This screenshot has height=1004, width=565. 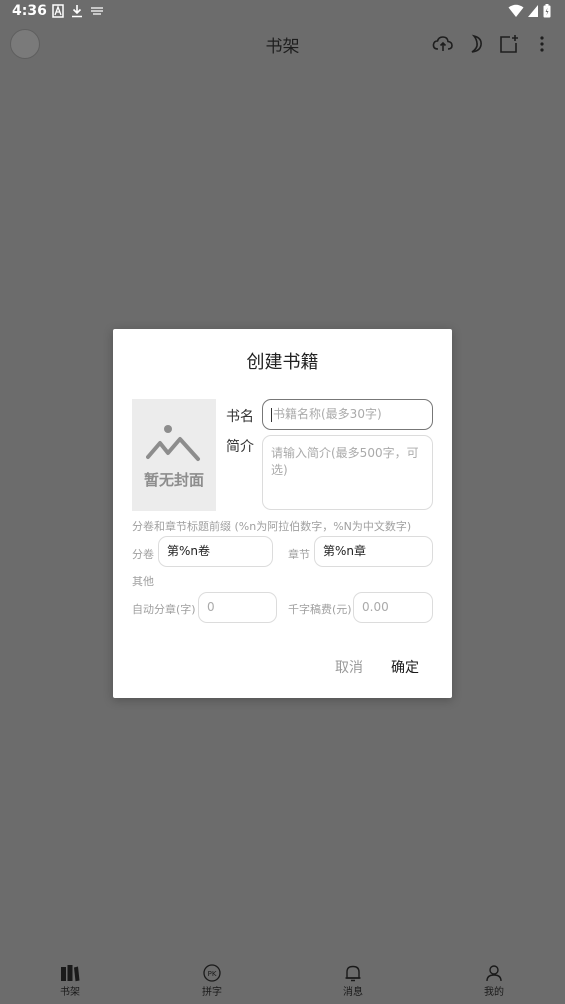 What do you see at coordinates (240, 447) in the screenshot?
I see `intro-label: 简介` at bounding box center [240, 447].